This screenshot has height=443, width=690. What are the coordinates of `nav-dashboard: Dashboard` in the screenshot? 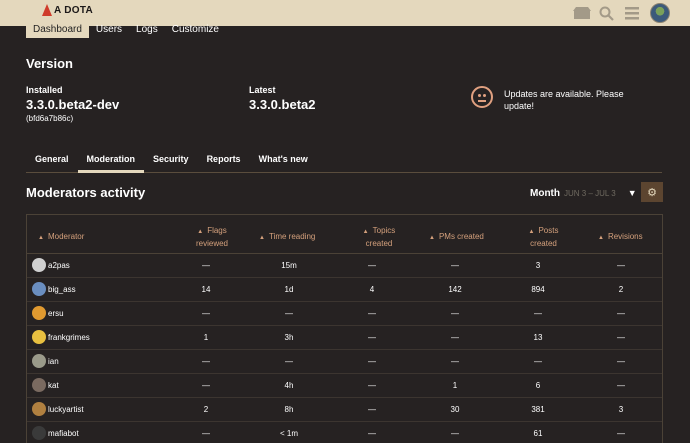 It's located at (57, 30).